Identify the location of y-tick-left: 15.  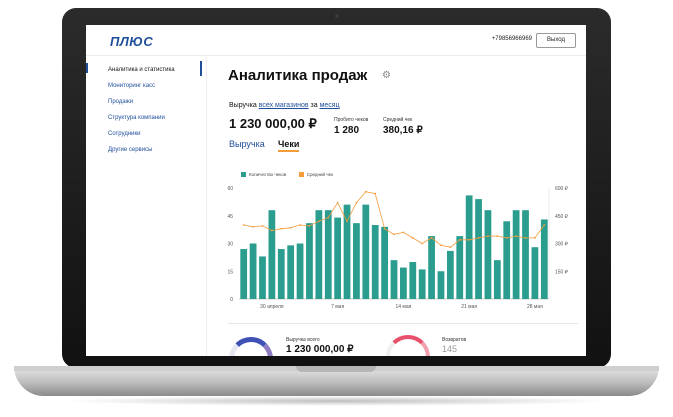
(230, 272).